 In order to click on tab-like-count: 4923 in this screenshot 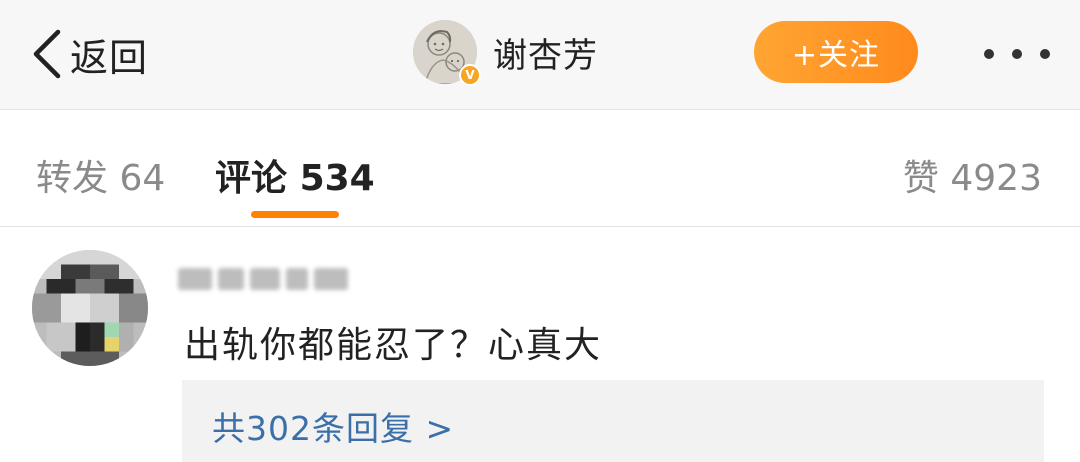, I will do `click(996, 178)`.